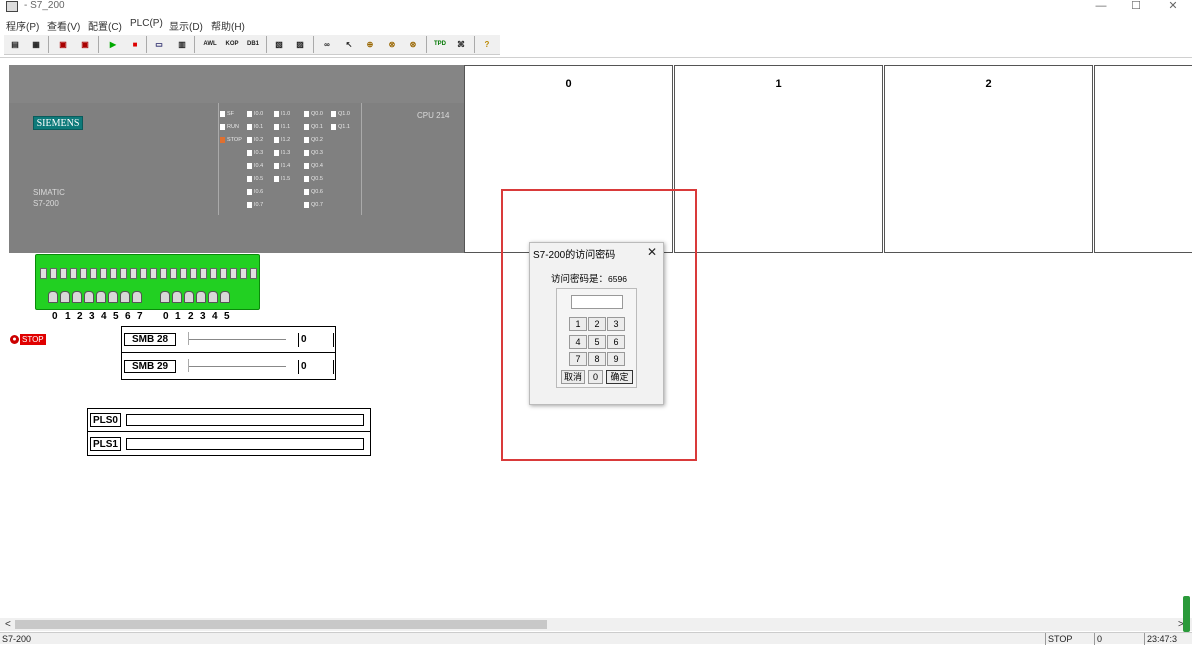 This screenshot has height=645, width=1192. Describe the element at coordinates (281, 624) in the screenshot. I see `scroll-thumb` at that location.